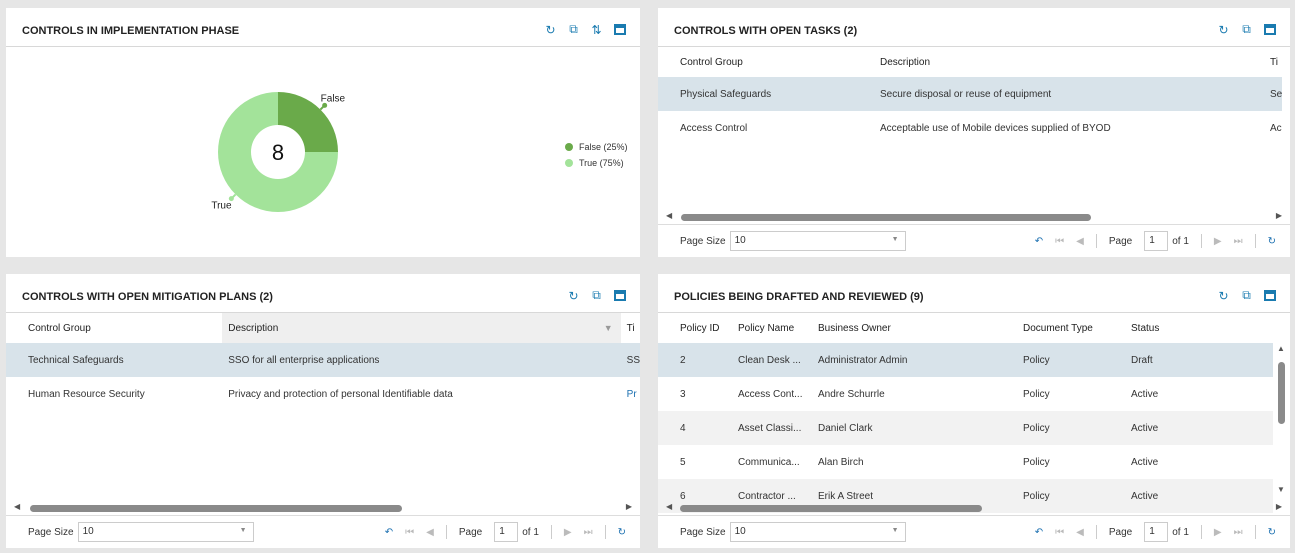 The height and width of the screenshot is (553, 1295). I want to click on cell-link: Pr, so click(630, 394).